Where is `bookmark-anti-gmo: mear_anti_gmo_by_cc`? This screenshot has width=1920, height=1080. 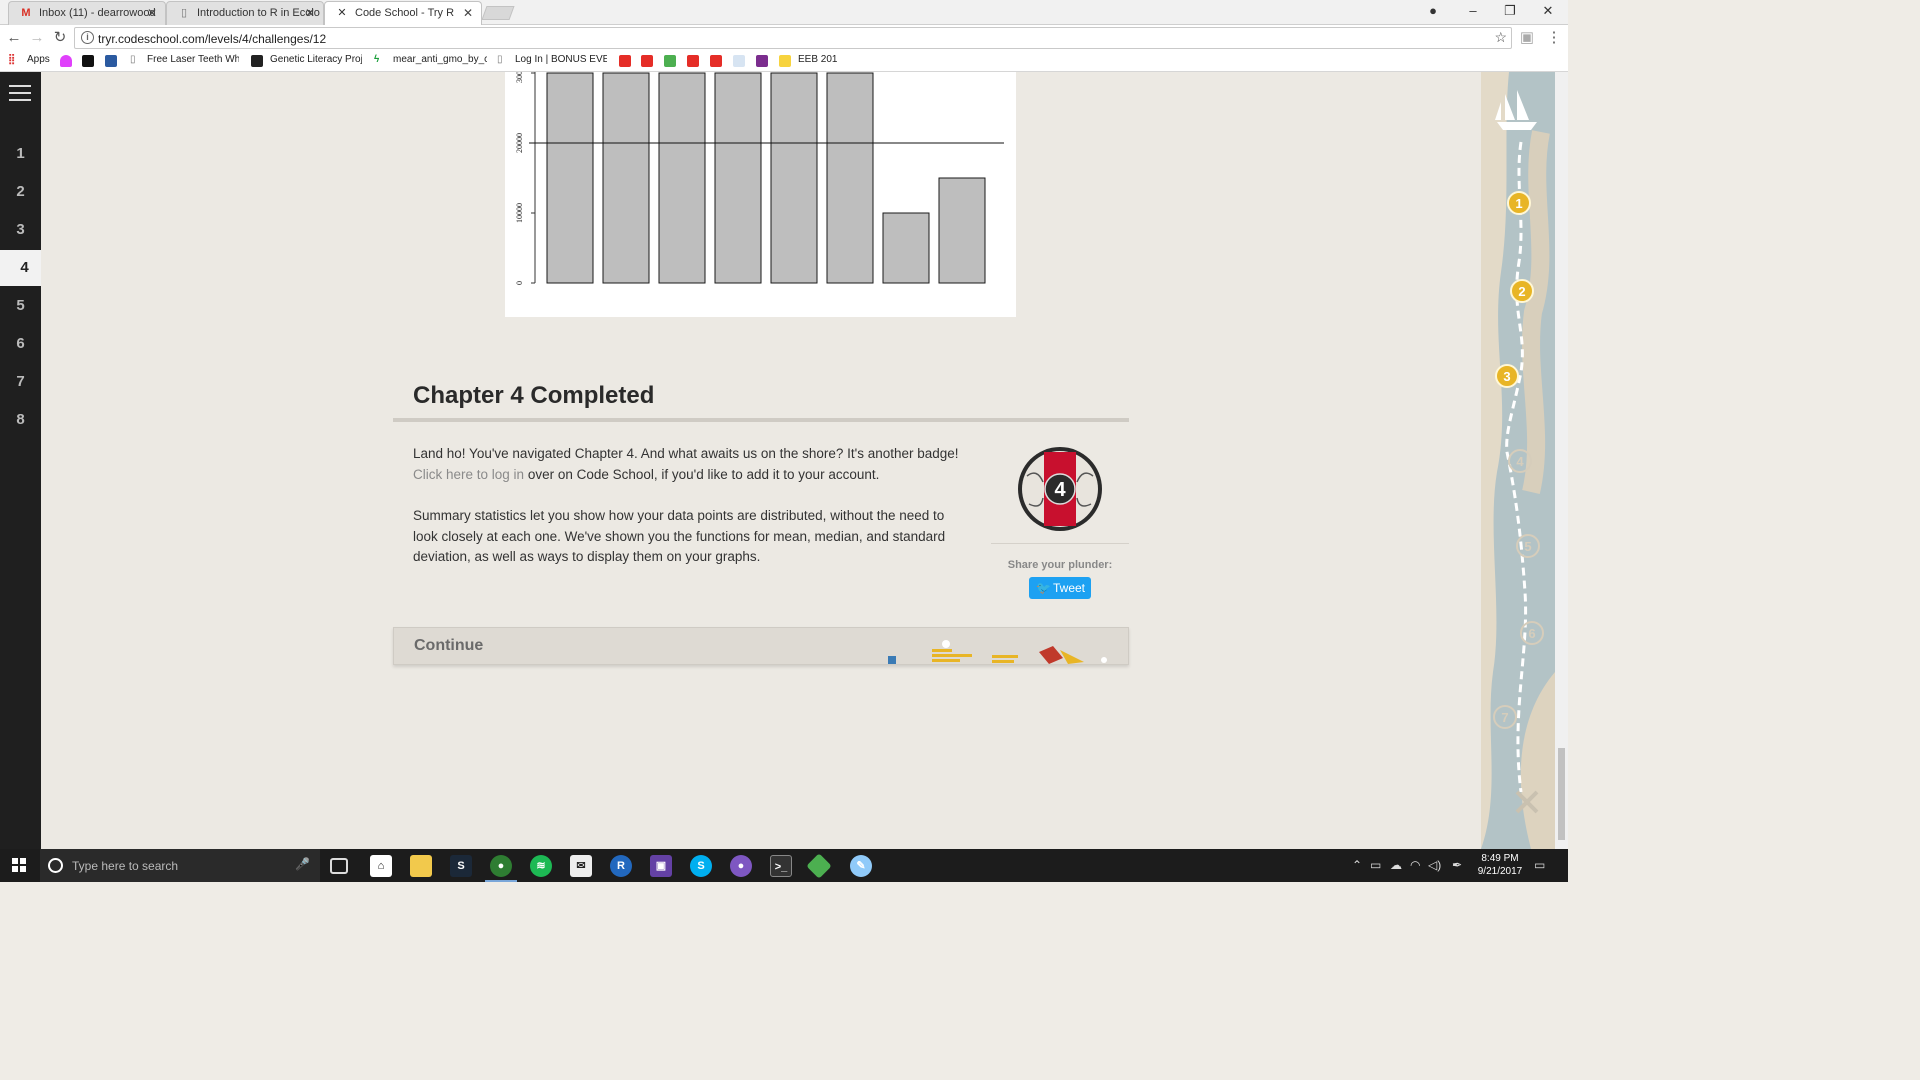
bookmark-anti-gmo: mear_anti_gmo_by_cc is located at coordinates (440, 59).